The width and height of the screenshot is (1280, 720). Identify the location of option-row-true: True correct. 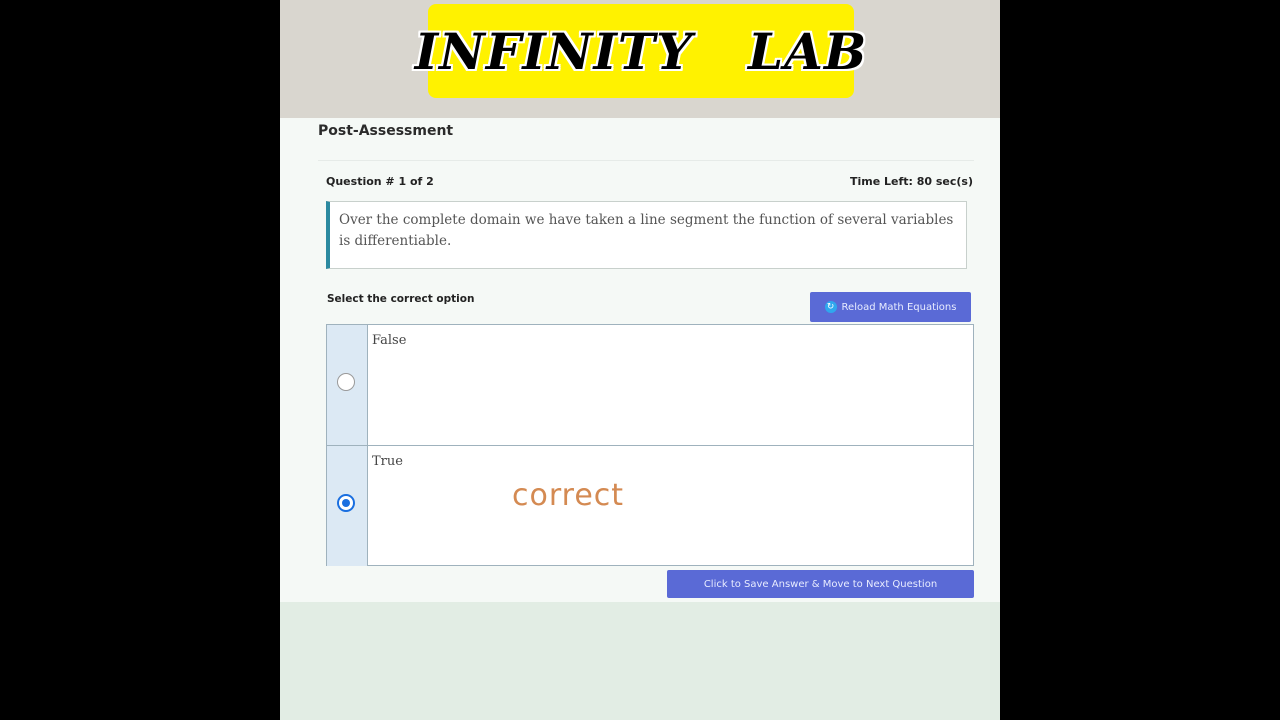
(650, 506).